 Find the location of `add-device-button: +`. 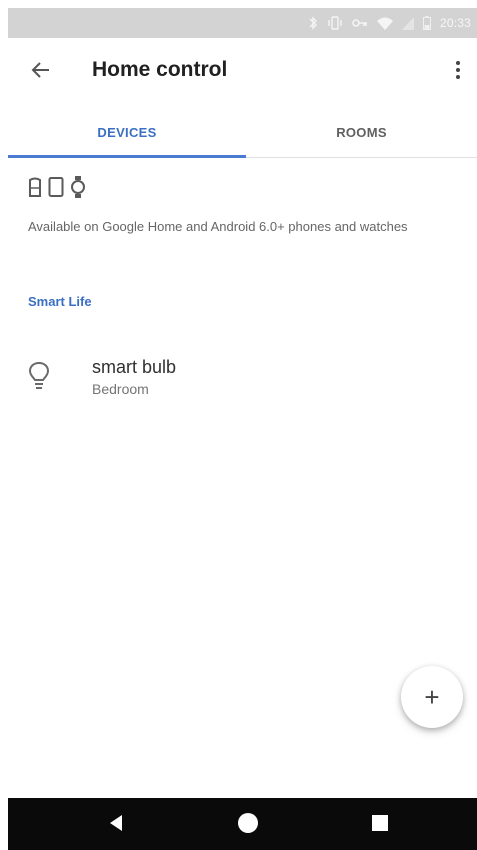

add-device-button: + is located at coordinates (432, 697).